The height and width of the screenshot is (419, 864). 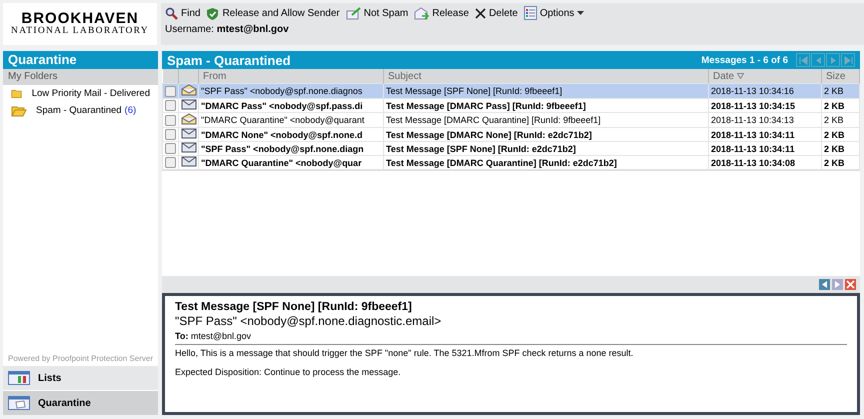 What do you see at coordinates (554, 13) in the screenshot?
I see `options-button: Options` at bounding box center [554, 13].